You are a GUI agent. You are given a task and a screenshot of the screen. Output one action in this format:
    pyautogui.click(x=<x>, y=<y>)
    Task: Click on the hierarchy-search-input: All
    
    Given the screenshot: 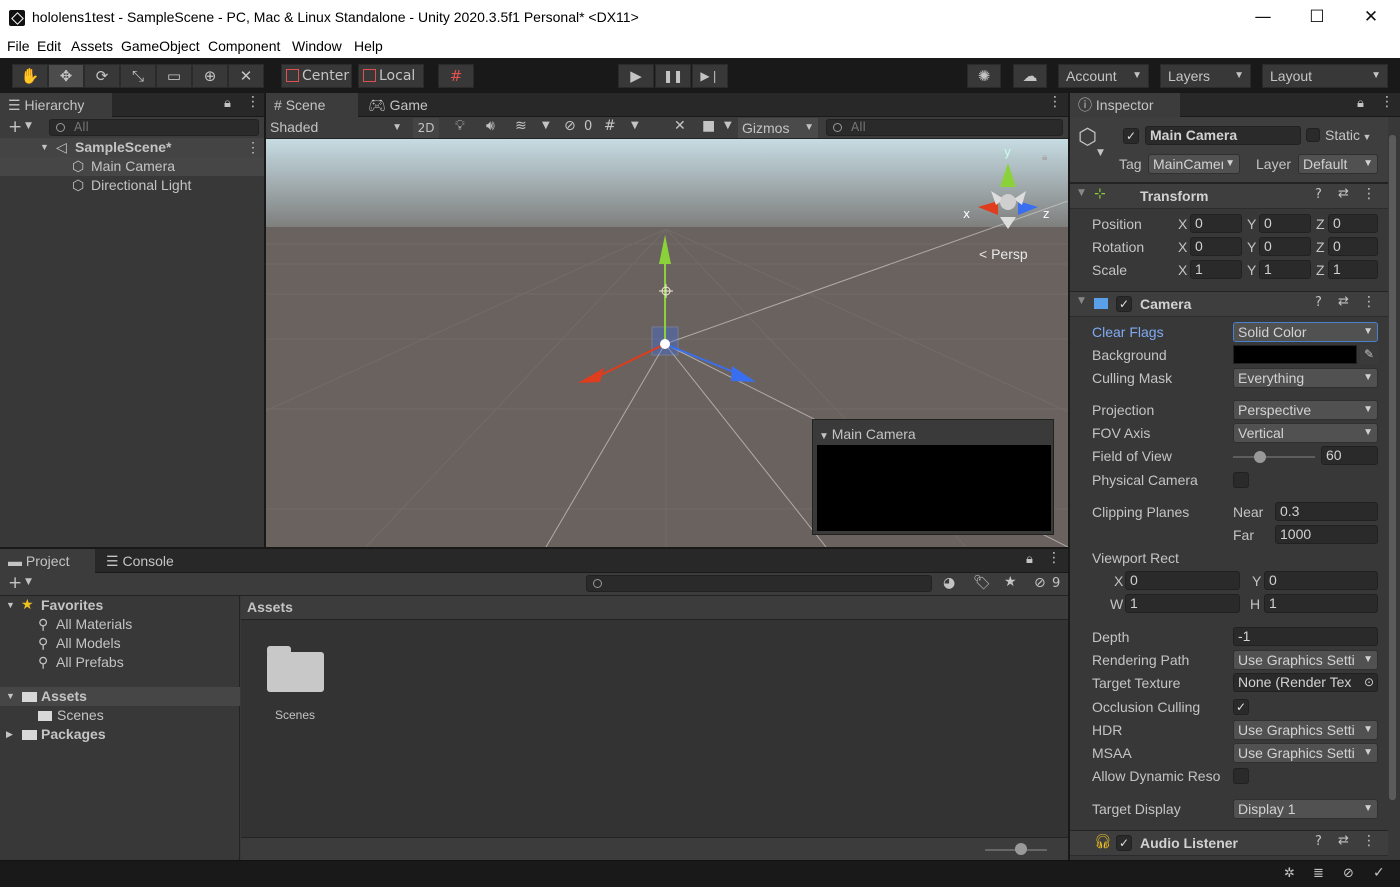 What is the action you would take?
    pyautogui.click(x=154, y=127)
    